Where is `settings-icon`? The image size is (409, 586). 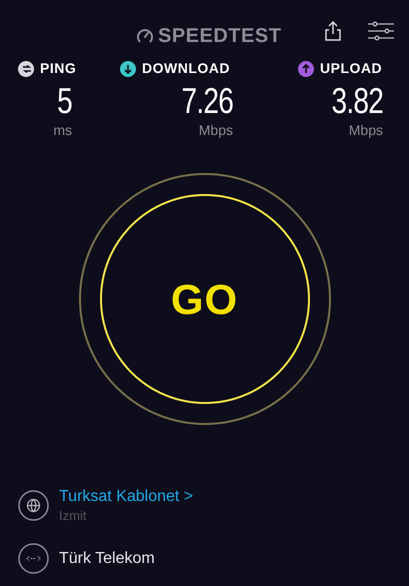
settings-icon is located at coordinates (381, 31).